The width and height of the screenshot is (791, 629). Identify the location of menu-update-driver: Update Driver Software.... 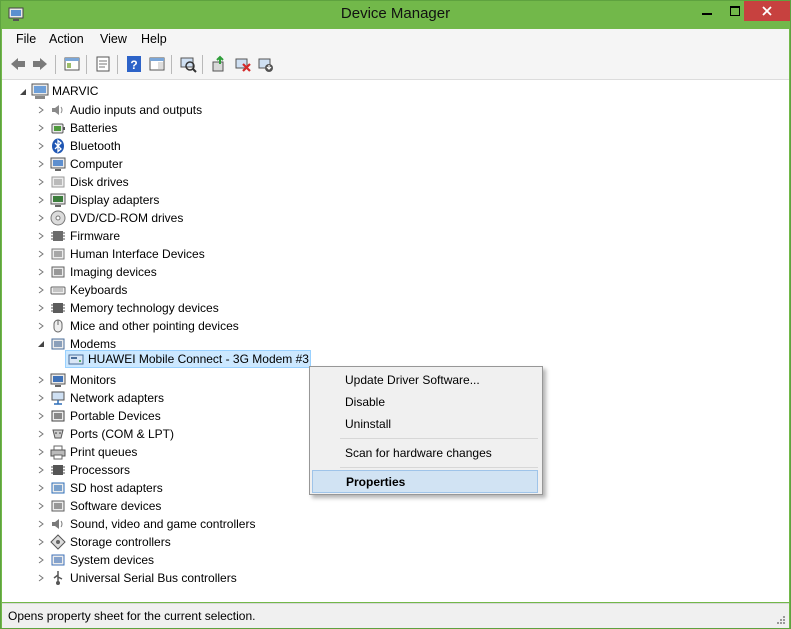
(425, 380).